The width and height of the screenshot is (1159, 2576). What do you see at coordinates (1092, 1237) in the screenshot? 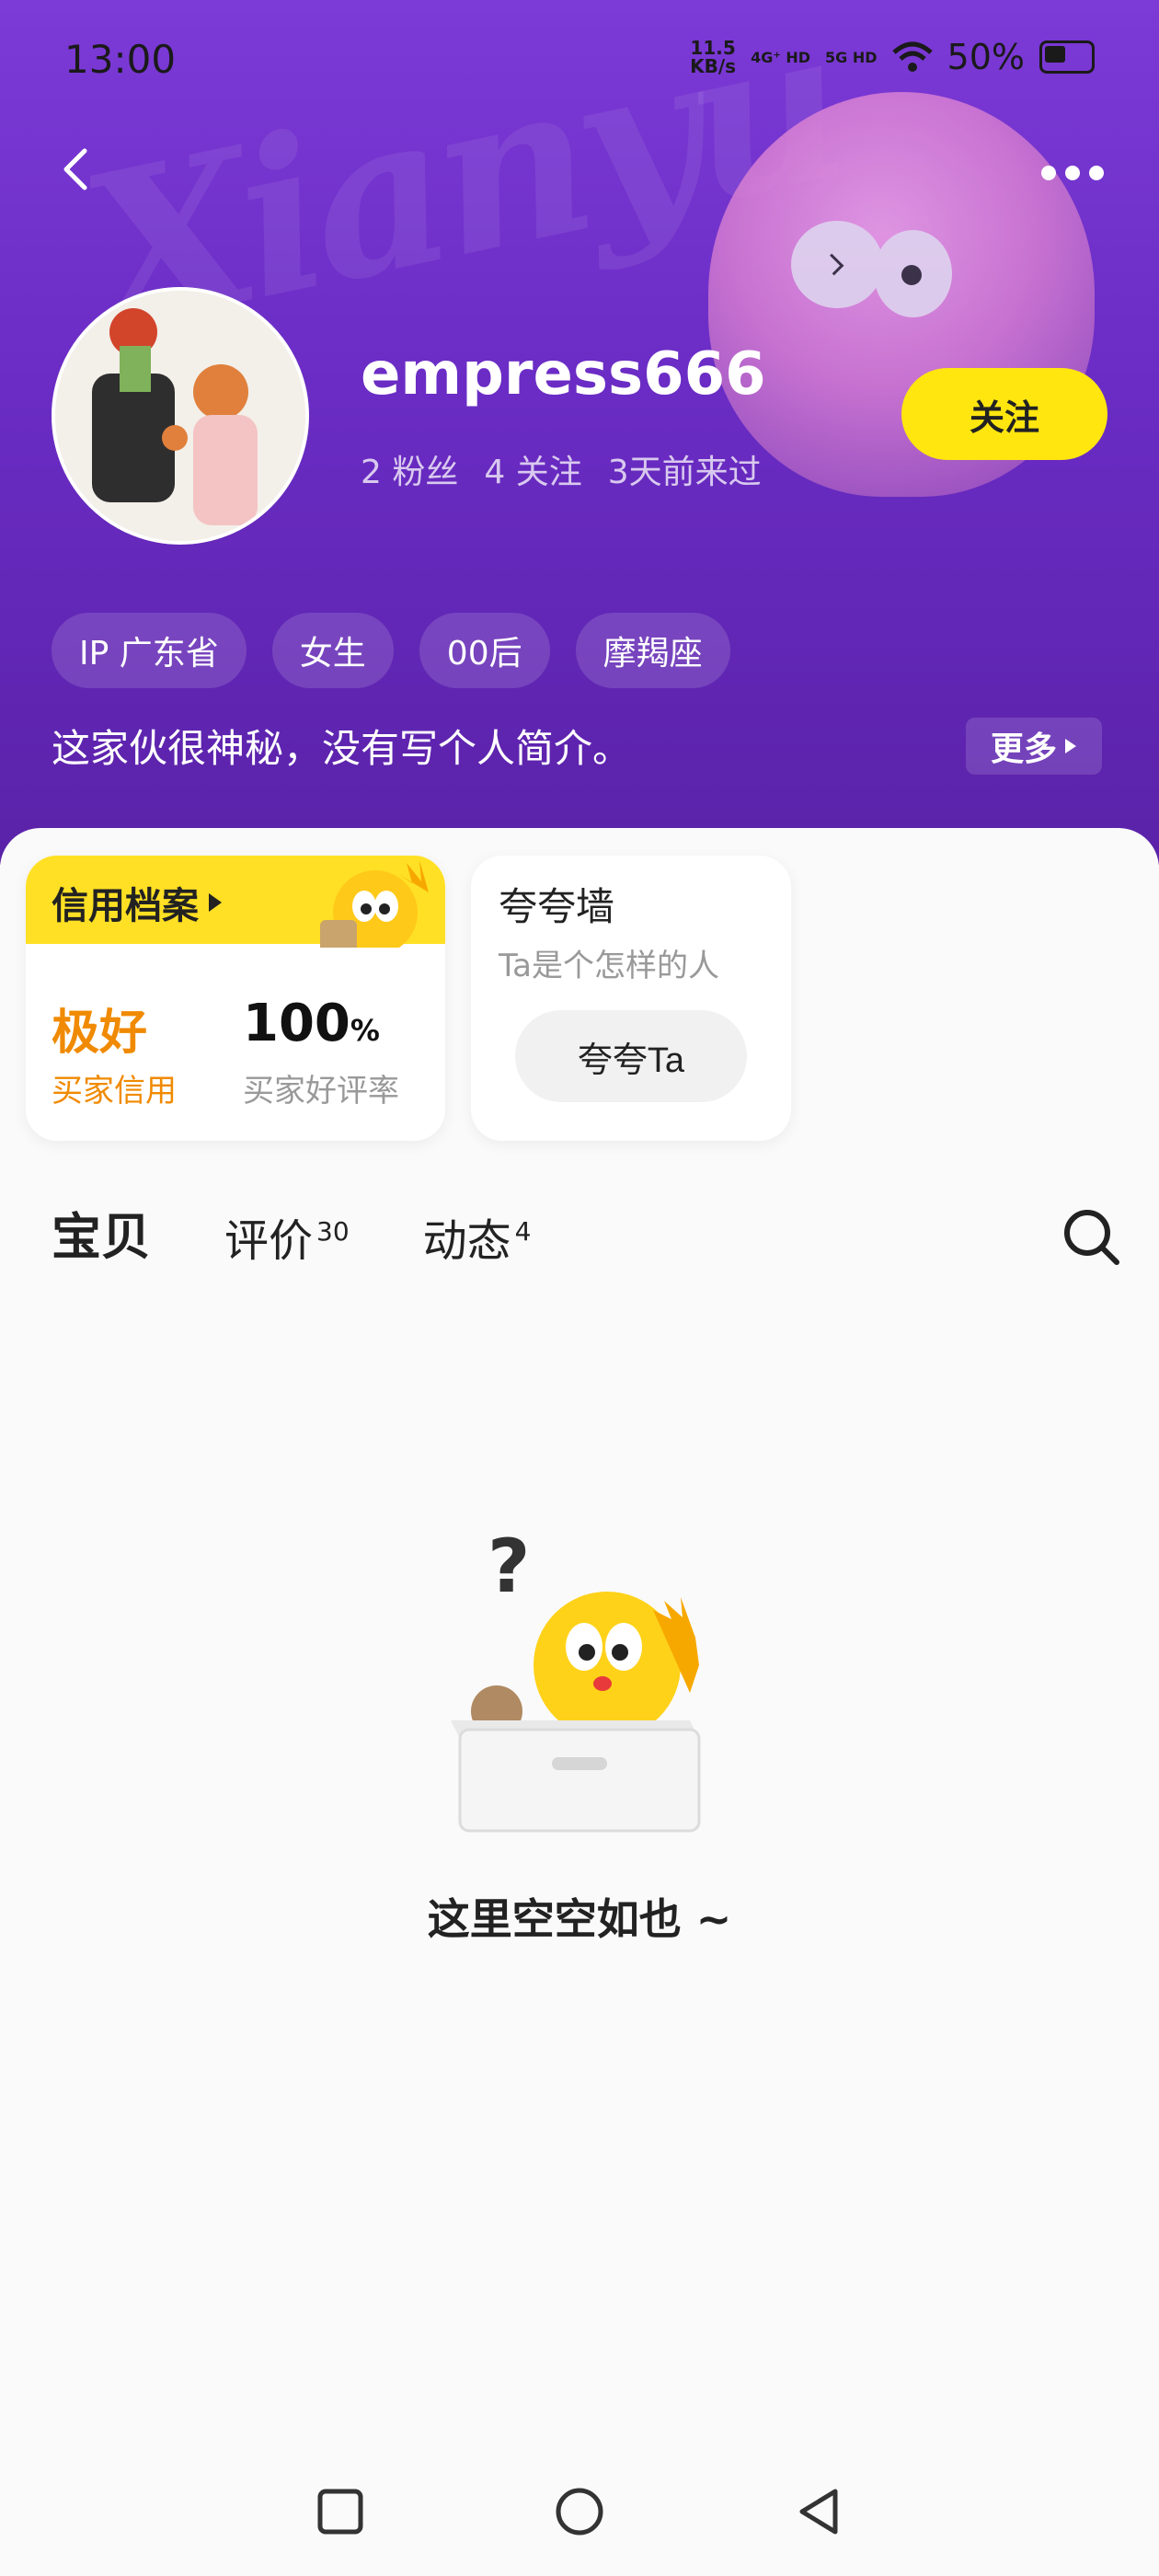
I see `search-icon` at bounding box center [1092, 1237].